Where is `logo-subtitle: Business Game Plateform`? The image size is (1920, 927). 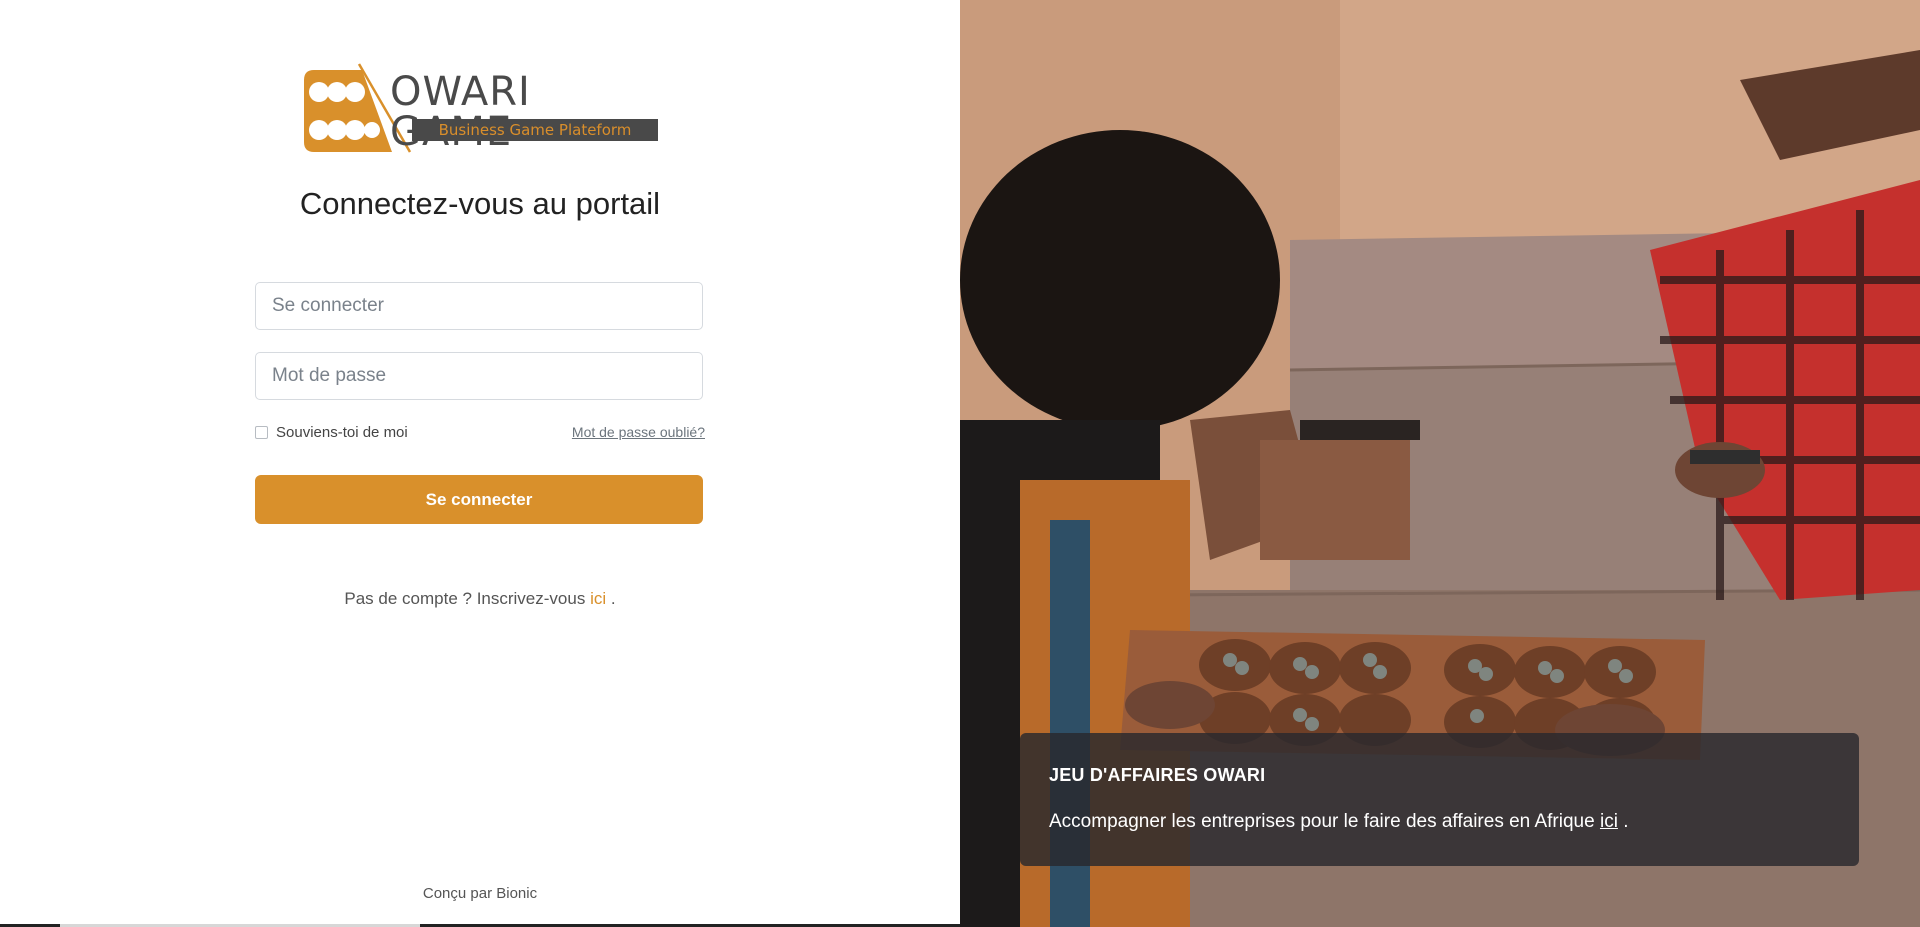 logo-subtitle: Business Game Plateform is located at coordinates (535, 130).